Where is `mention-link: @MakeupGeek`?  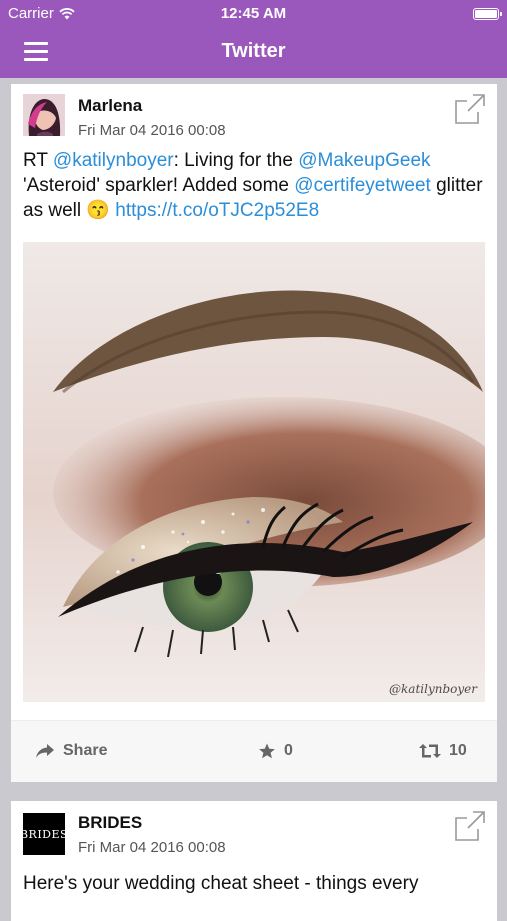 mention-link: @MakeupGeek is located at coordinates (364, 160).